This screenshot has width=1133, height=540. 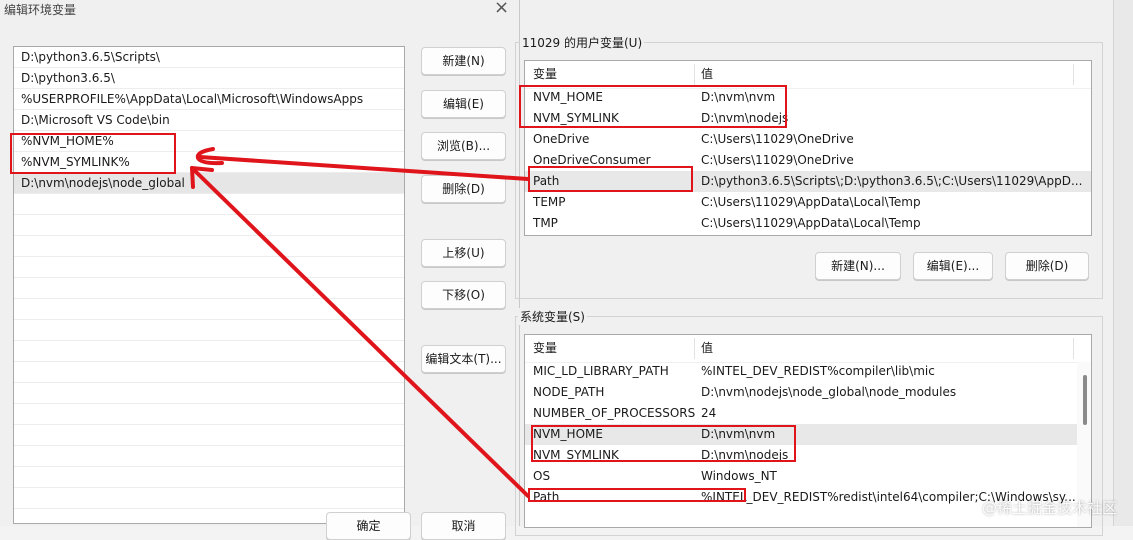 I want to click on var-value: Windows_NT, so click(x=739, y=476).